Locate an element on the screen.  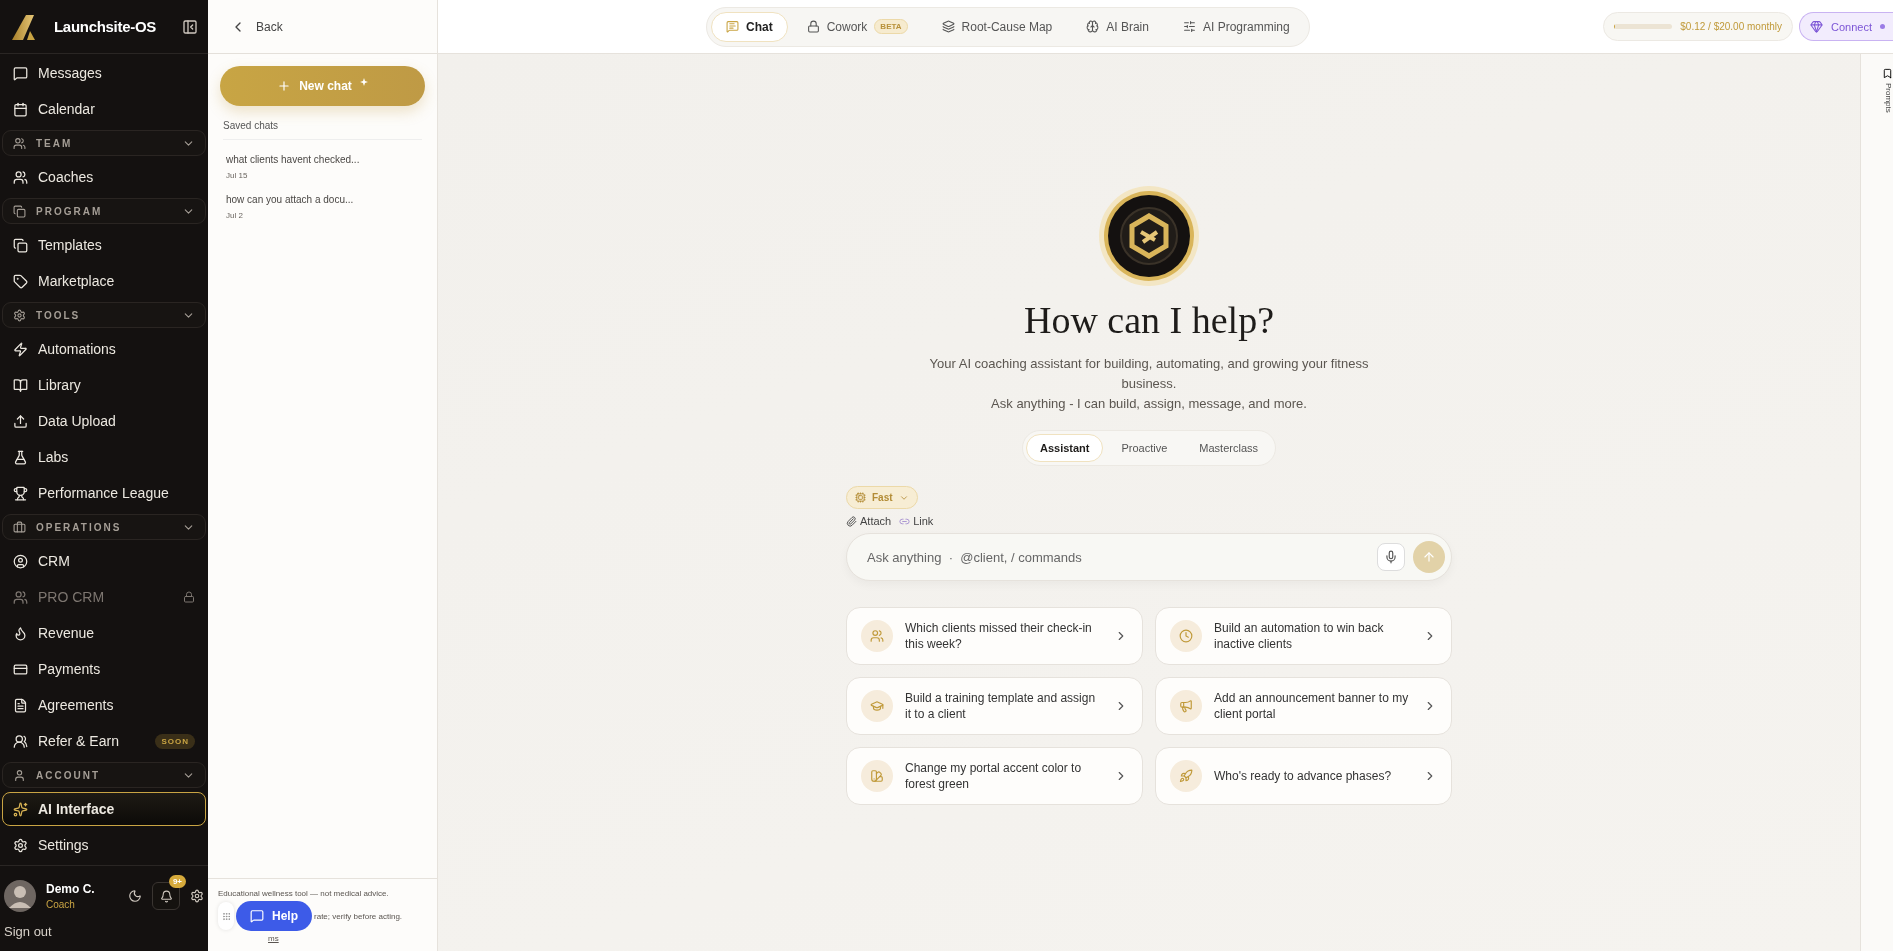
help-button: Help is located at coordinates (274, 916).